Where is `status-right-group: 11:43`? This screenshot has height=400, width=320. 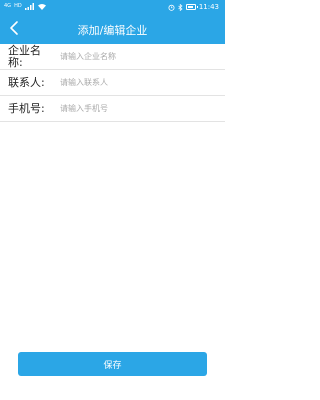 status-right-group: 11:43 is located at coordinates (193, 7).